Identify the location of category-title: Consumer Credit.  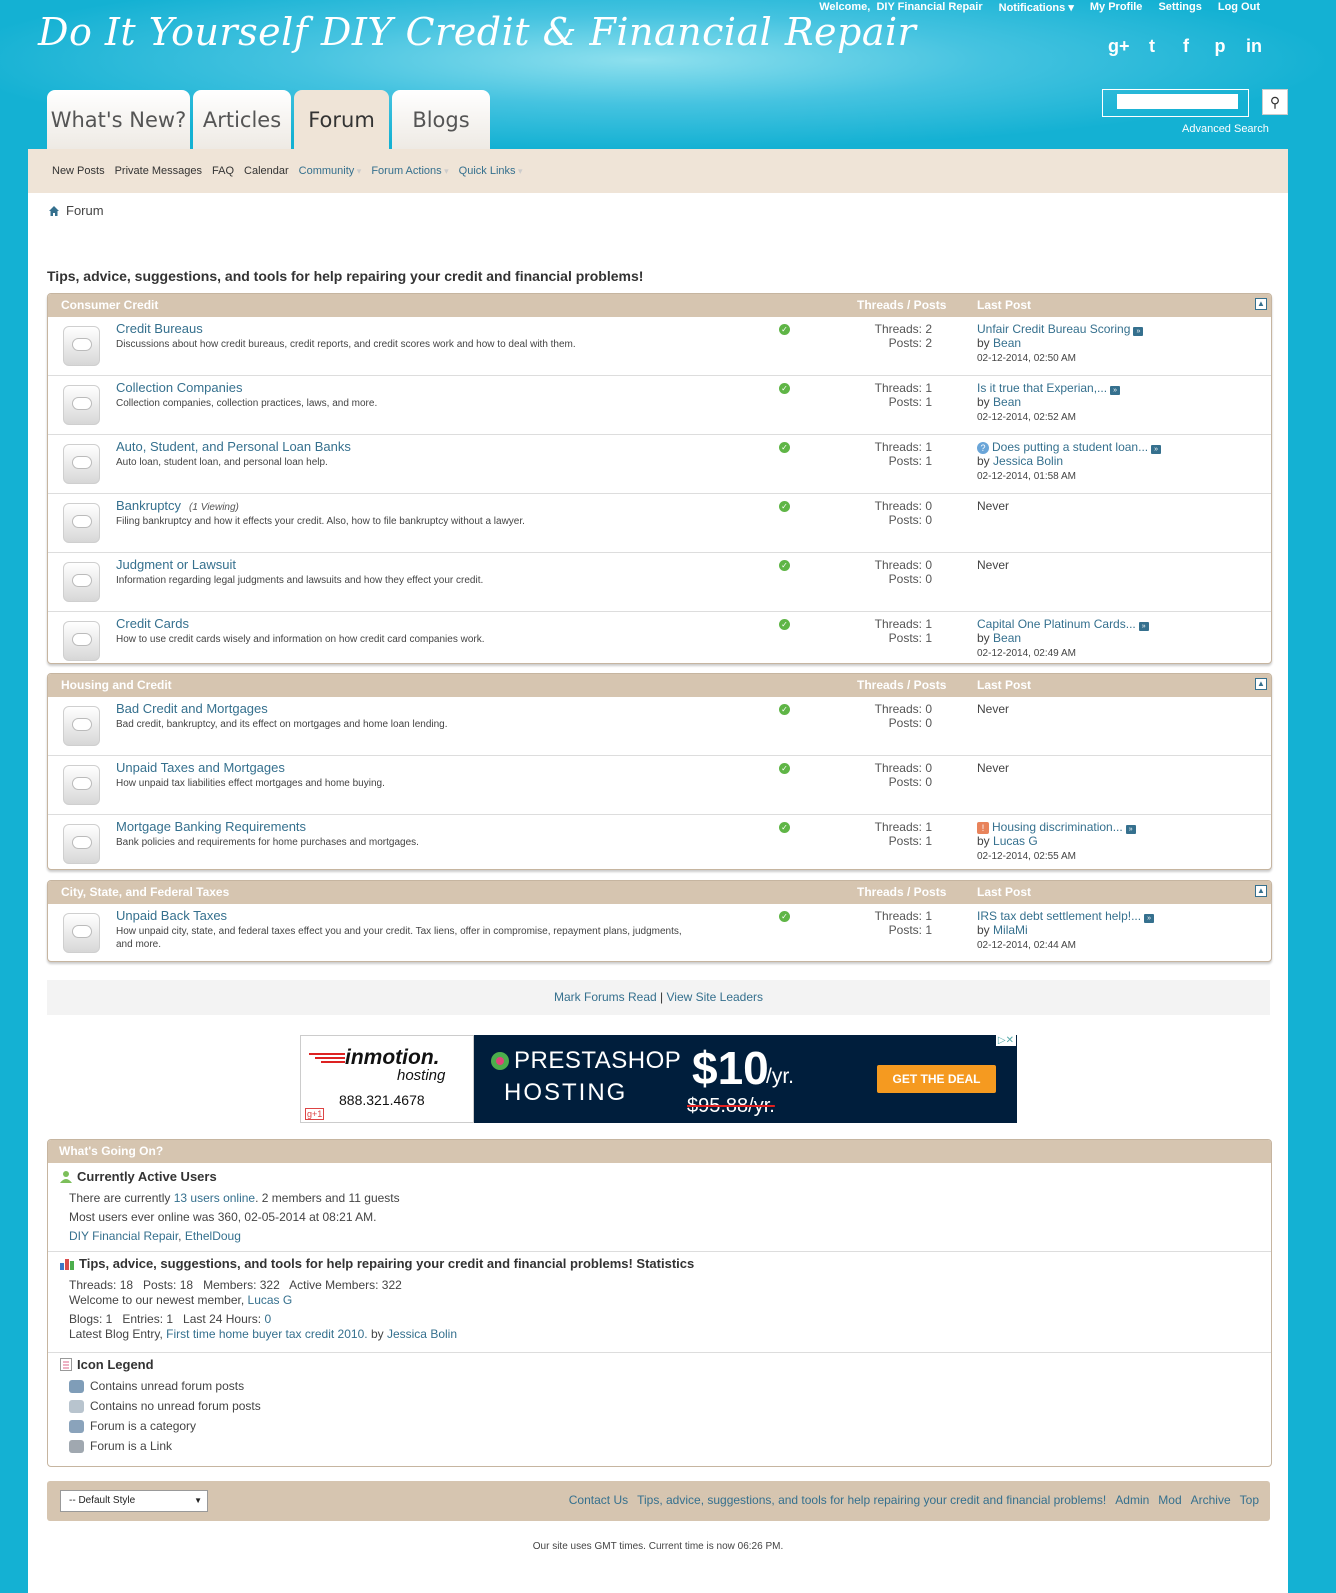
(109, 305).